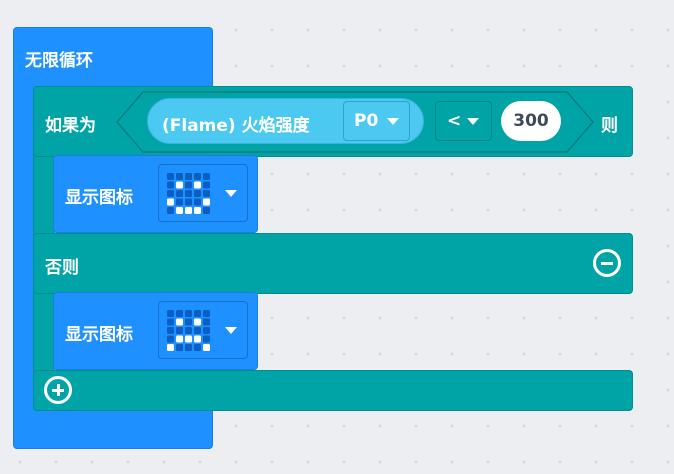  I want to click on pin-dropdown: P0, so click(376, 121).